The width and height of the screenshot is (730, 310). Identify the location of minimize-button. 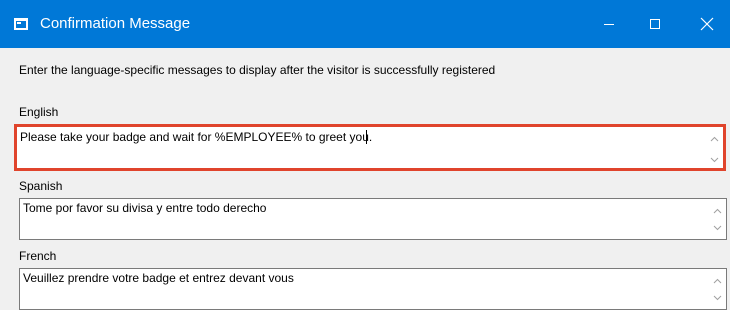
(609, 24).